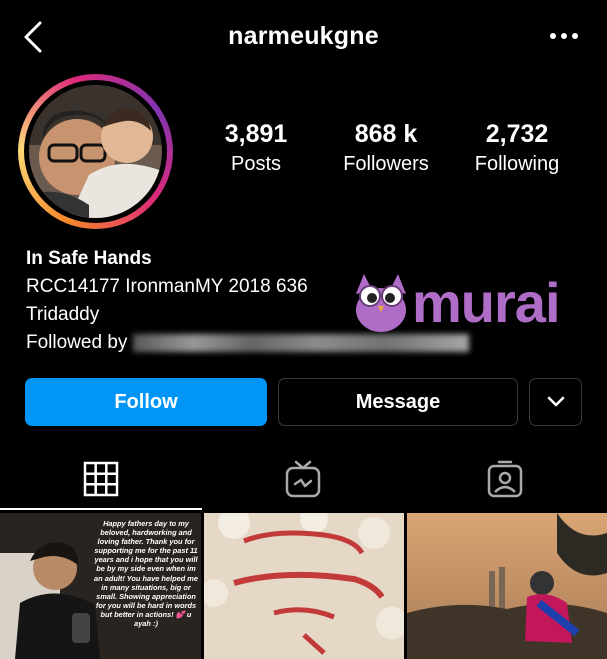 The image size is (607, 659). Describe the element at coordinates (381, 303) in the screenshot. I see `owl-logo-icon` at that location.